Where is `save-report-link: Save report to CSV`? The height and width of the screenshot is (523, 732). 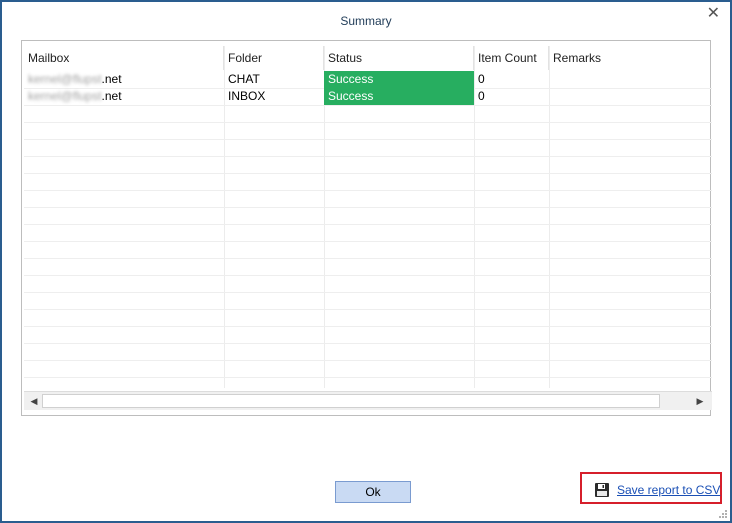 save-report-link: Save report to CSV is located at coordinates (668, 490).